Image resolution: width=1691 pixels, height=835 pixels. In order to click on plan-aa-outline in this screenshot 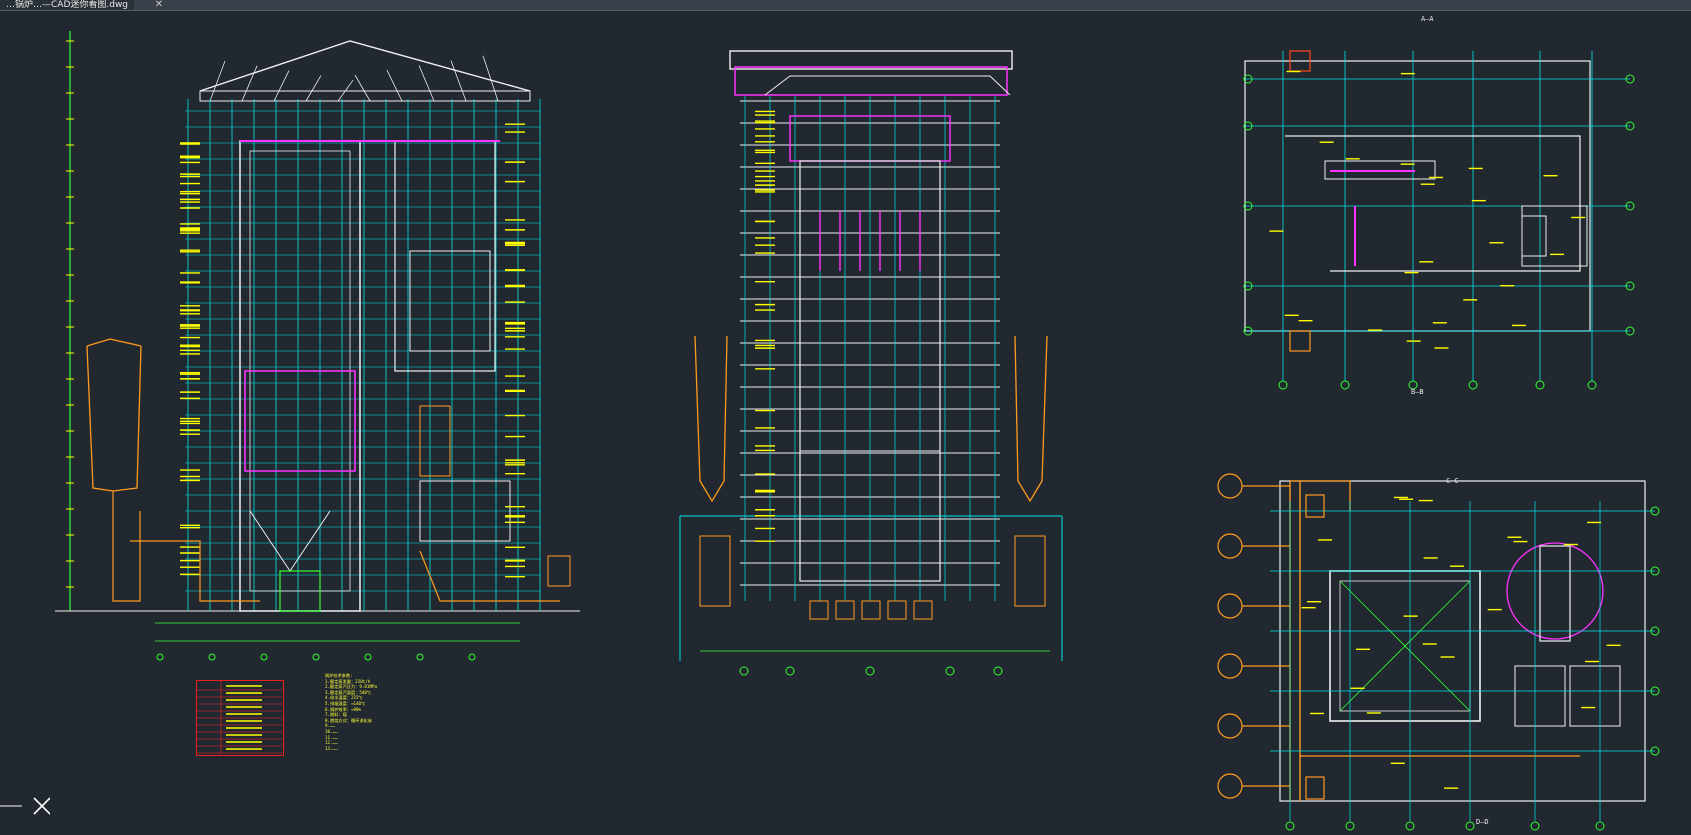, I will do `click(1417, 196)`.